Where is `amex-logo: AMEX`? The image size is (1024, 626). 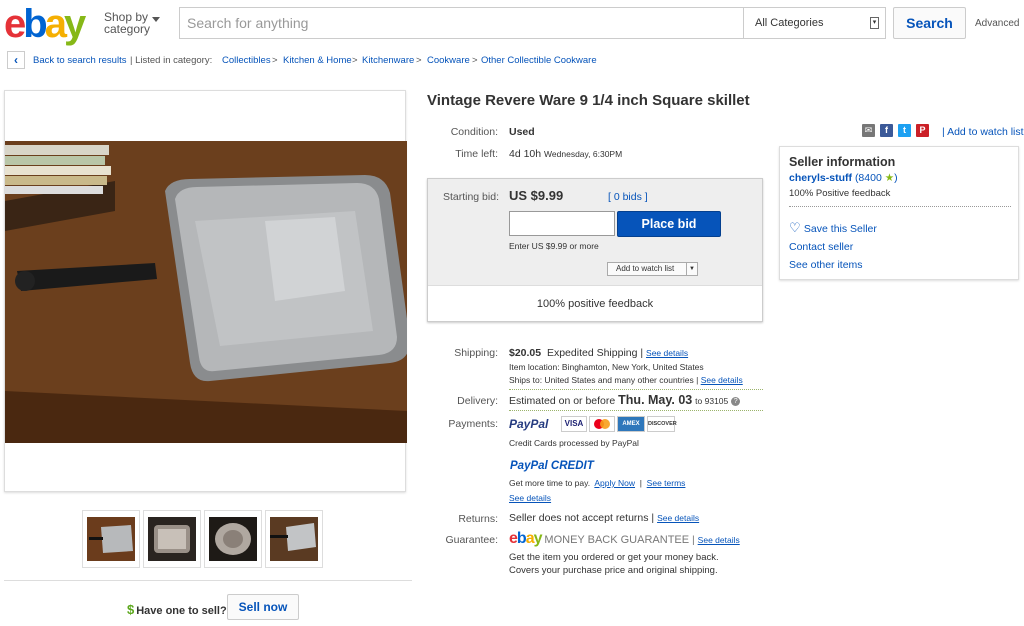
amex-logo: AMEX is located at coordinates (631, 424).